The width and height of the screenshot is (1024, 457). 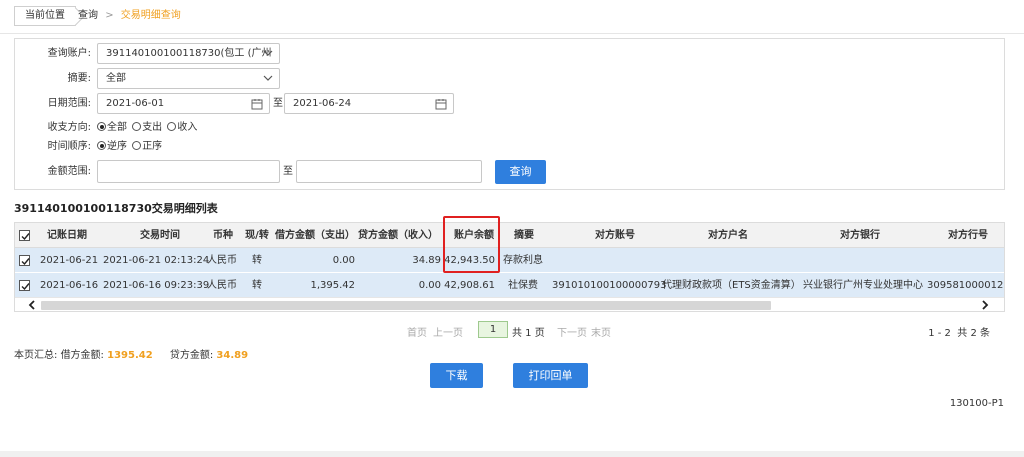 I want to click on pager-prev: 上一页, so click(x=448, y=331).